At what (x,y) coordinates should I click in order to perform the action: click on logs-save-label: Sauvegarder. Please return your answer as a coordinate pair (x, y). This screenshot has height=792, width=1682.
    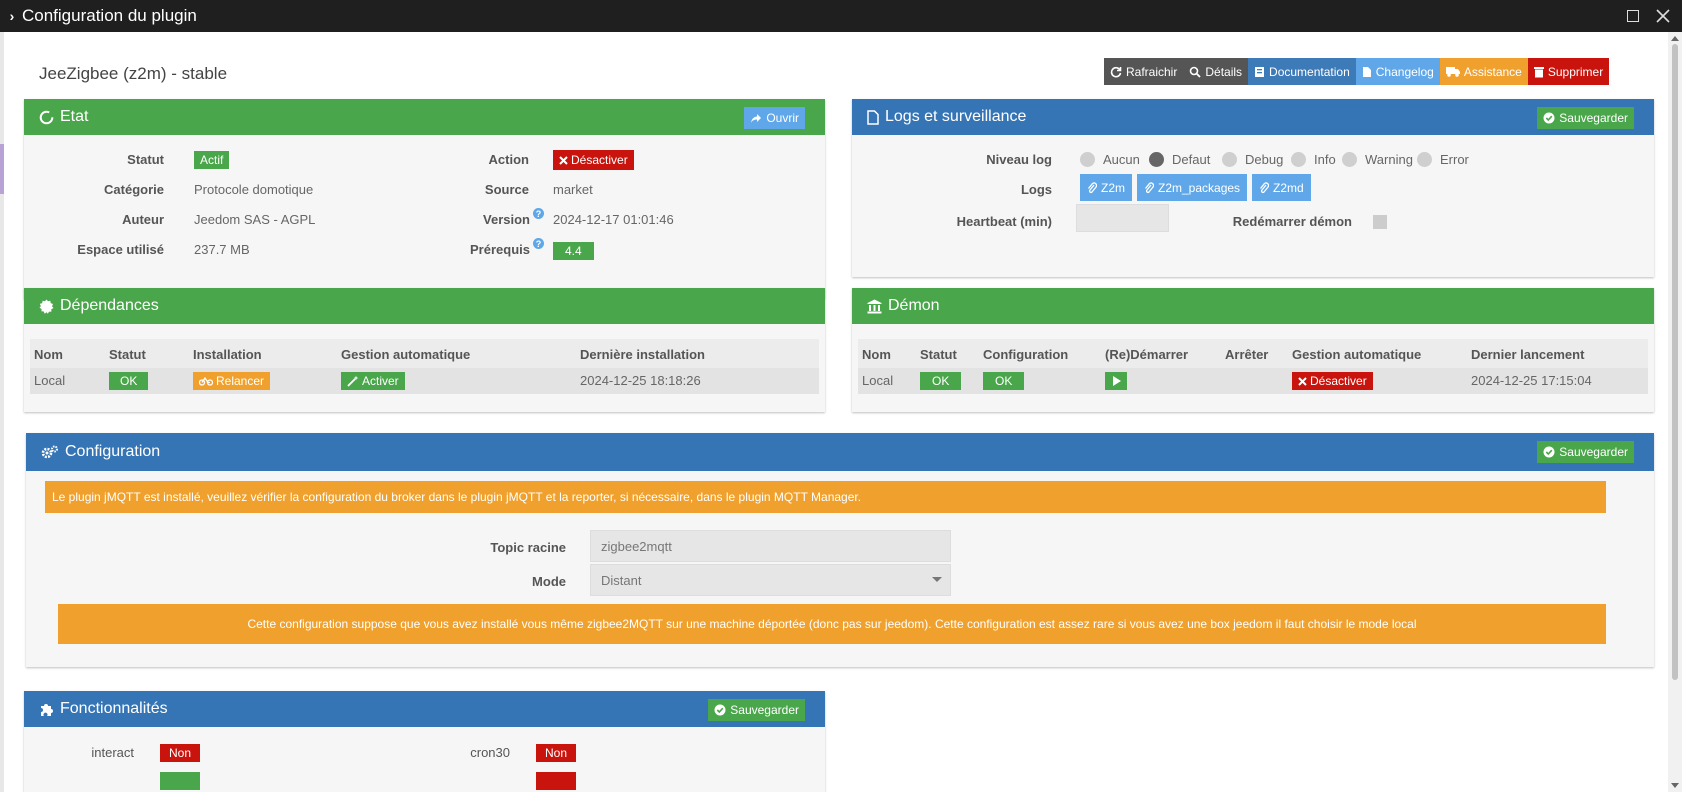
    Looking at the image, I should click on (1593, 118).